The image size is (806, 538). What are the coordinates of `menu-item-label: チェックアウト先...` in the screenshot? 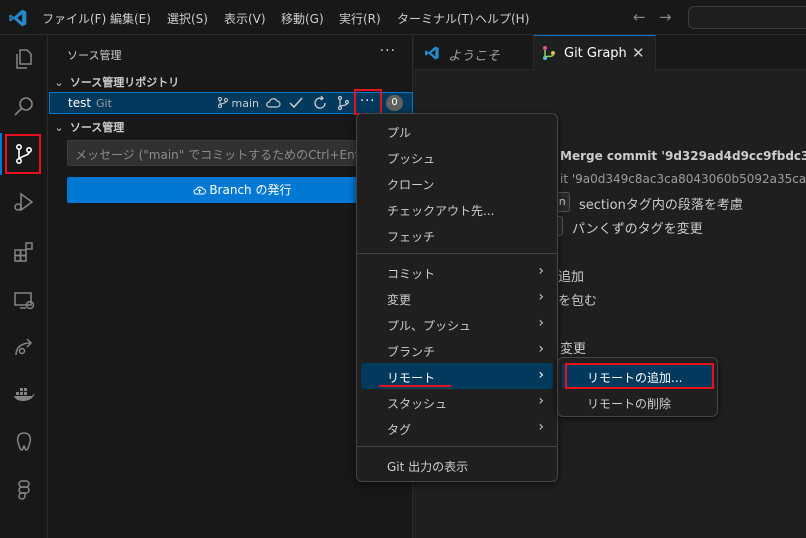 It's located at (441, 211).